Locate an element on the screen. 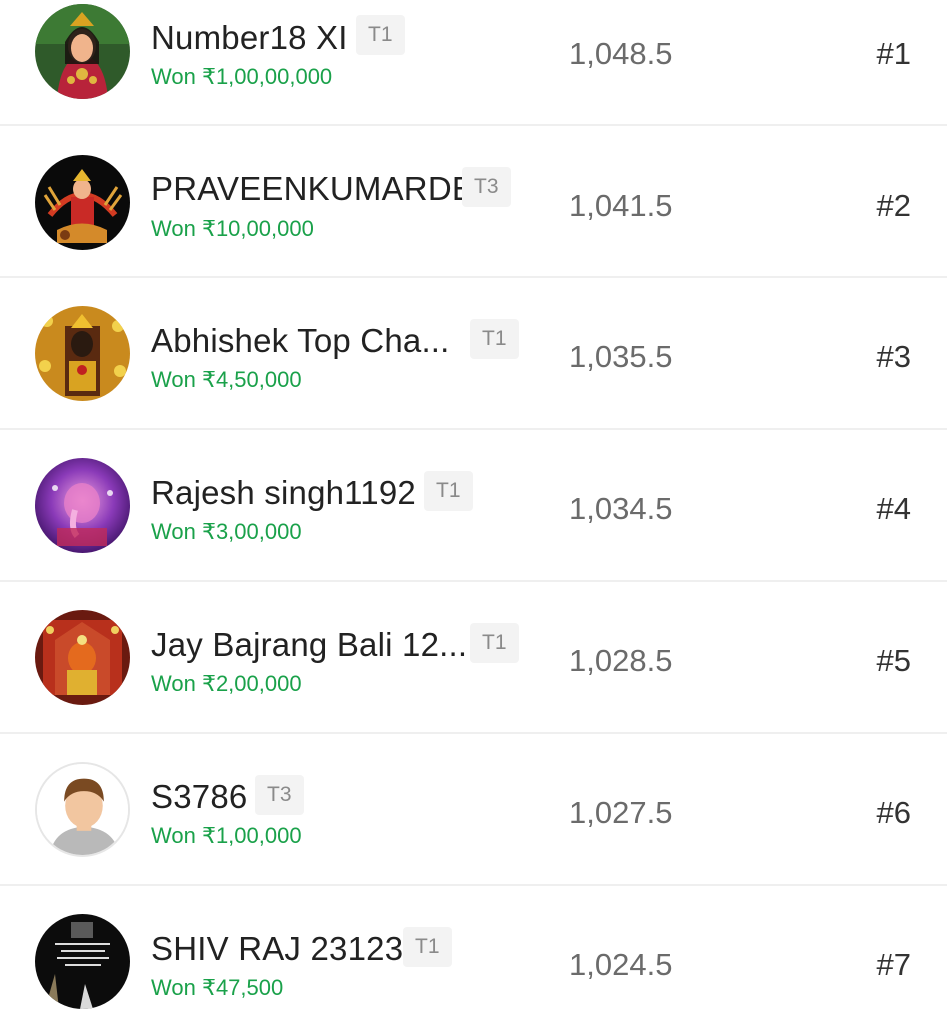 This screenshot has height=1024, width=947. durga-photo-avatar is located at coordinates (82, 202).